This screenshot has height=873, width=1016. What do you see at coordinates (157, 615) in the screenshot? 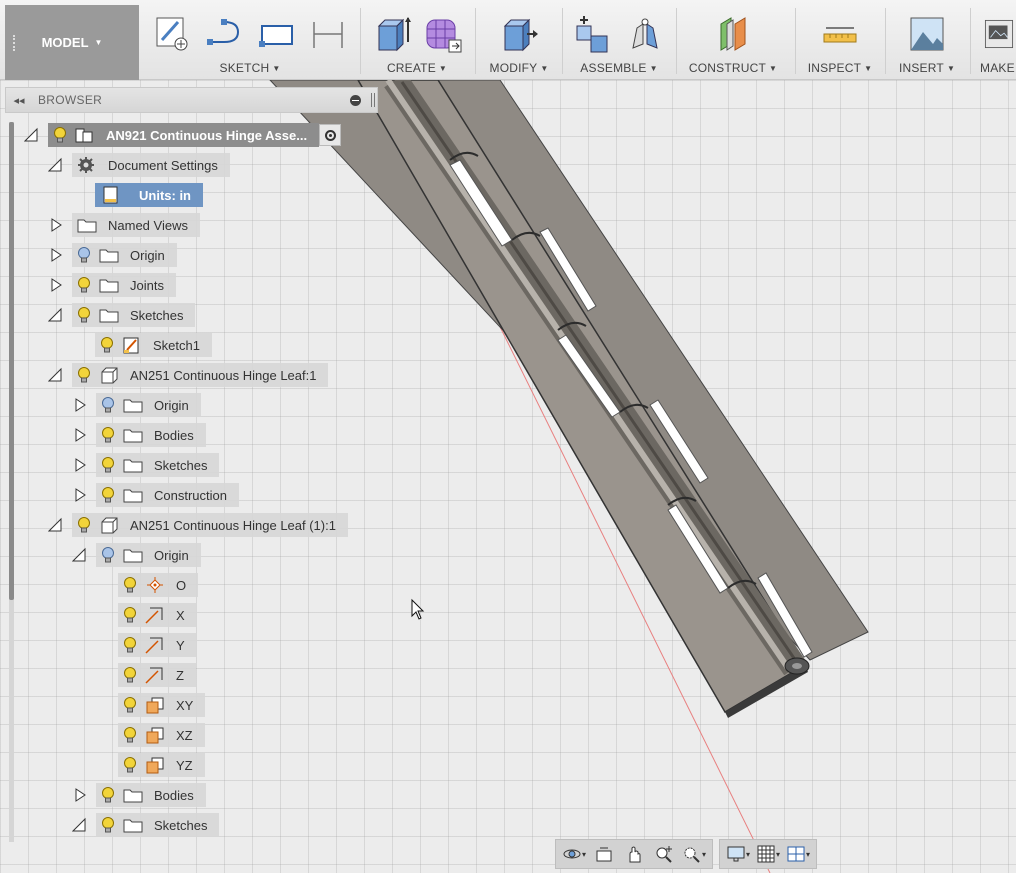
I see `tree-row-x-axis: X` at bounding box center [157, 615].